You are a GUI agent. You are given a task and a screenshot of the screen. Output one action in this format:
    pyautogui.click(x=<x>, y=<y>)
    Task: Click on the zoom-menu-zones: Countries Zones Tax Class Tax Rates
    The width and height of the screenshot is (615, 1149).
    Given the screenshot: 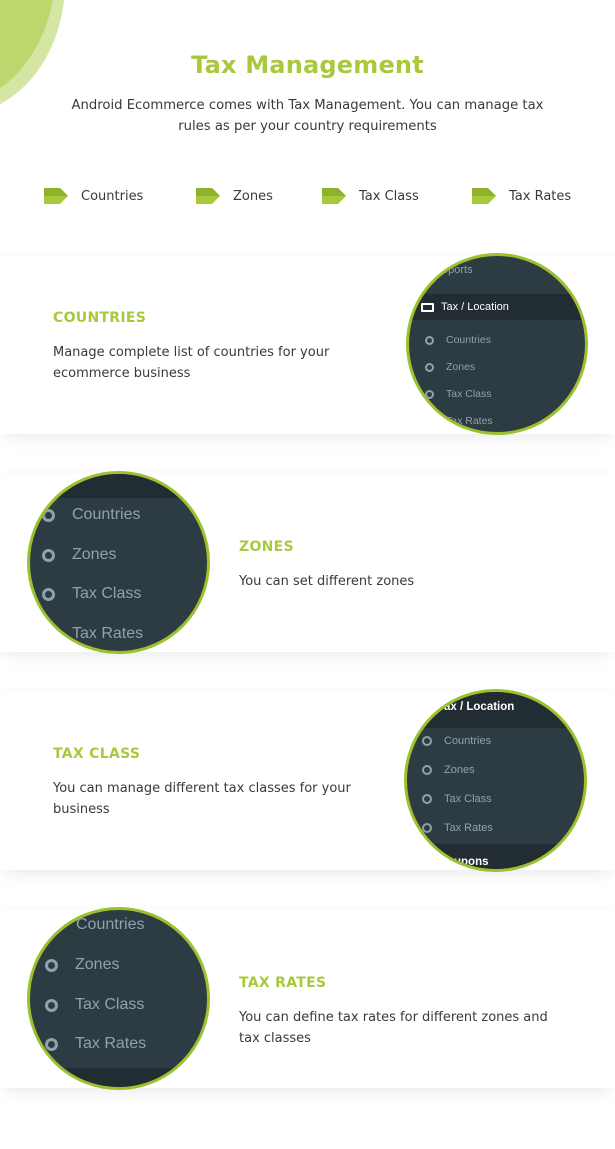 What is the action you would take?
    pyautogui.click(x=118, y=562)
    